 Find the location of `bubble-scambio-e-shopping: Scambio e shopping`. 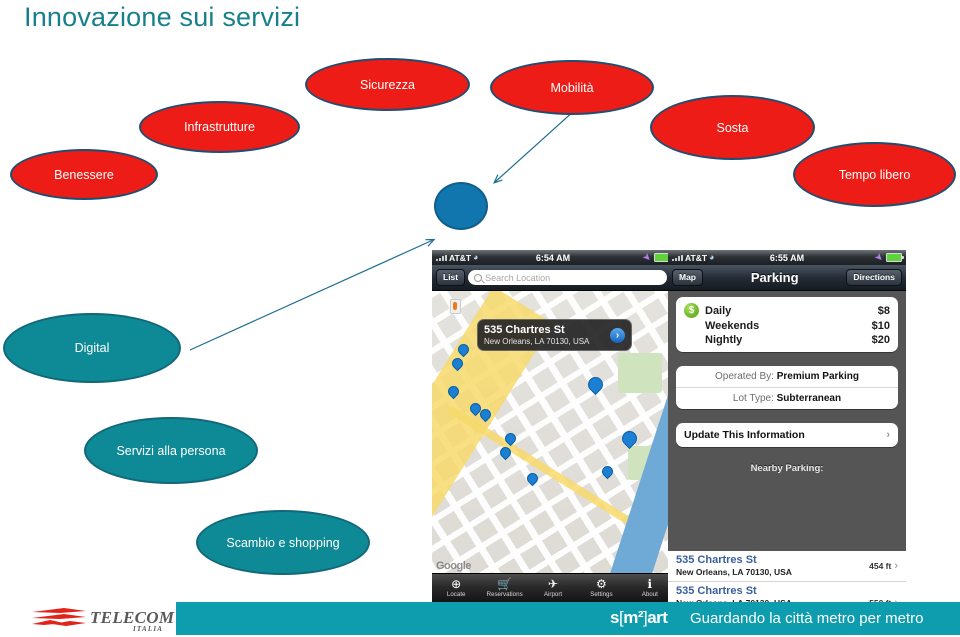

bubble-scambio-e-shopping: Scambio e shopping is located at coordinates (283, 542).